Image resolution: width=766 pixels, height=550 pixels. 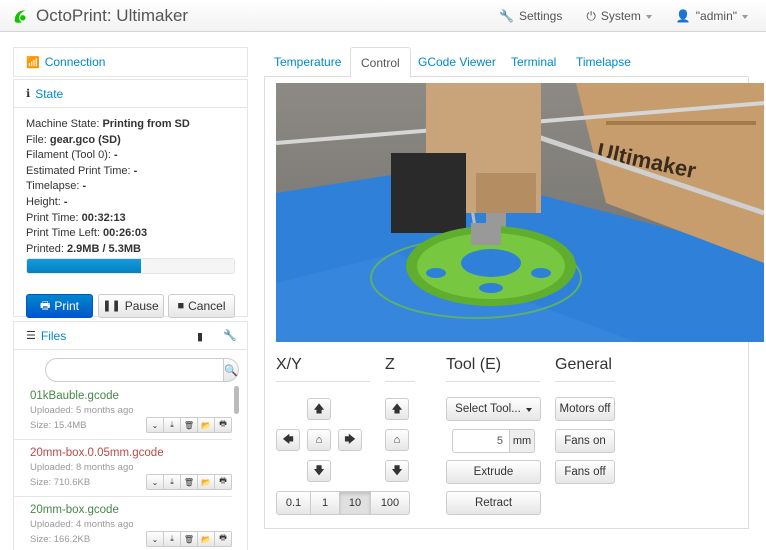 I want to click on step-10-button: 10, so click(x=355, y=503).